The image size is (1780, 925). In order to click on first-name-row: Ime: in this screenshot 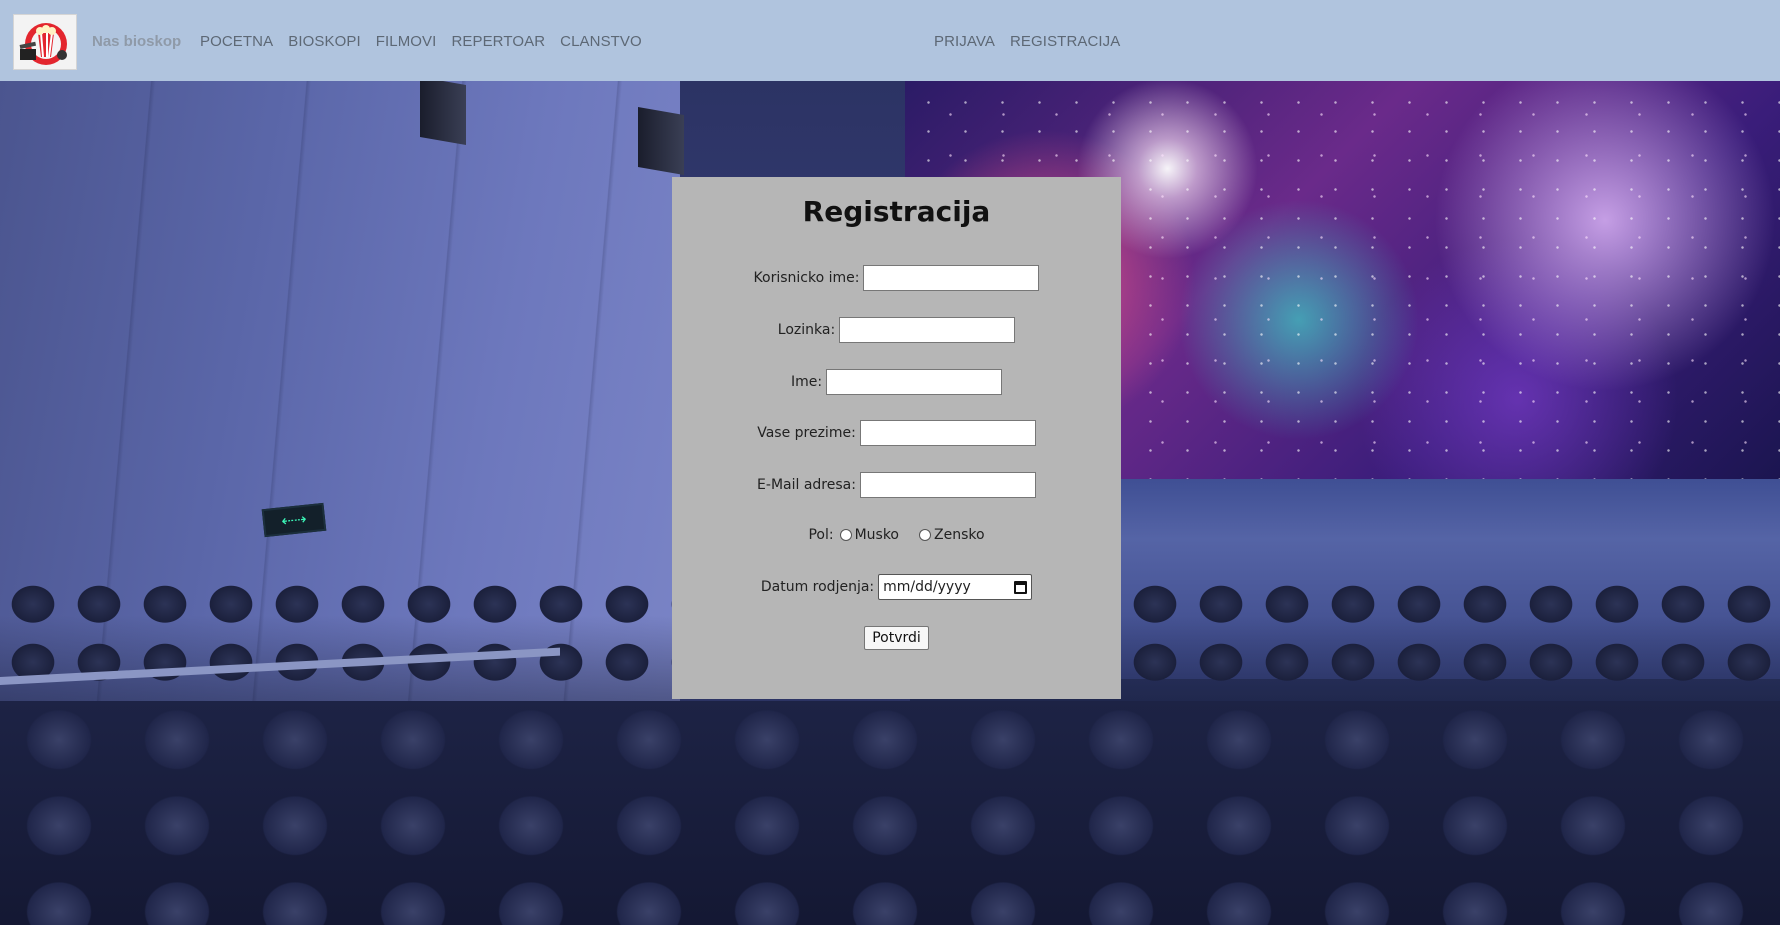, I will do `click(896, 382)`.